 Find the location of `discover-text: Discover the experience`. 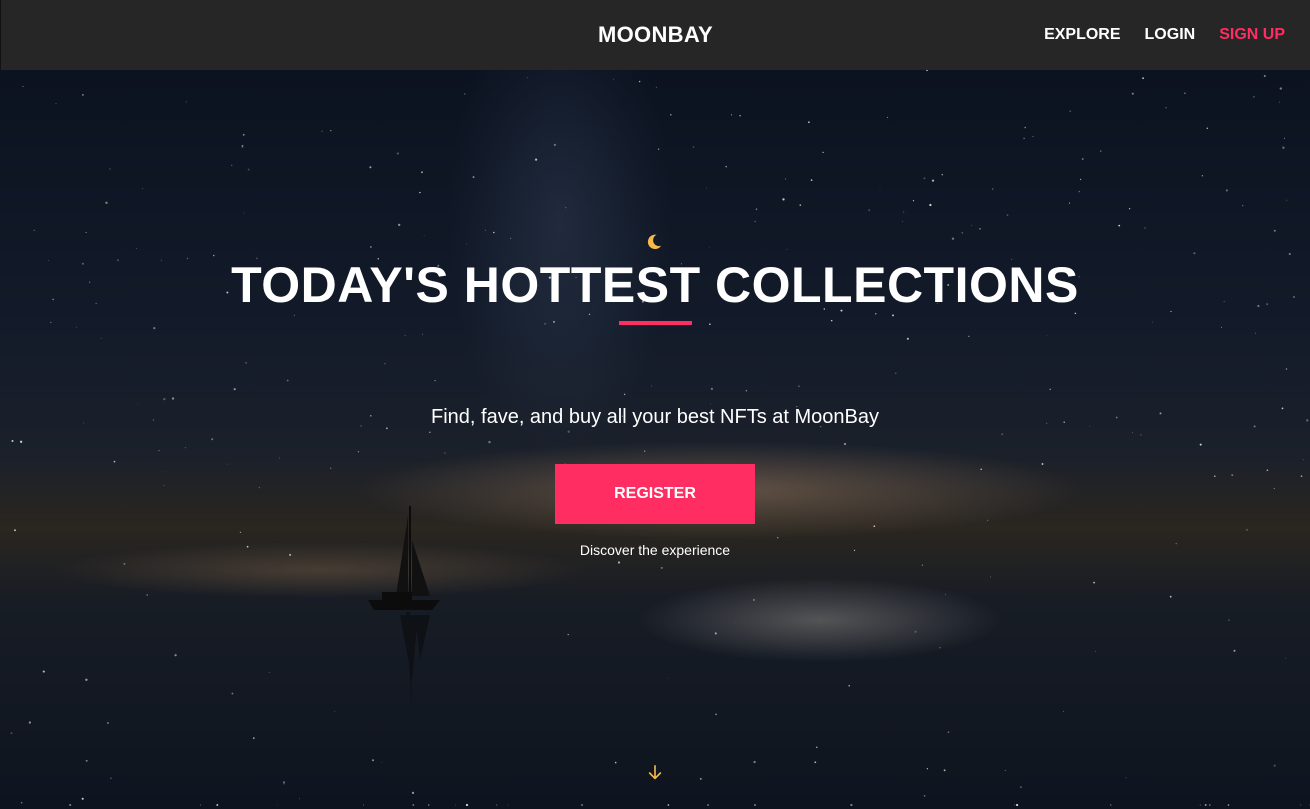

discover-text: Discover the experience is located at coordinates (655, 550).